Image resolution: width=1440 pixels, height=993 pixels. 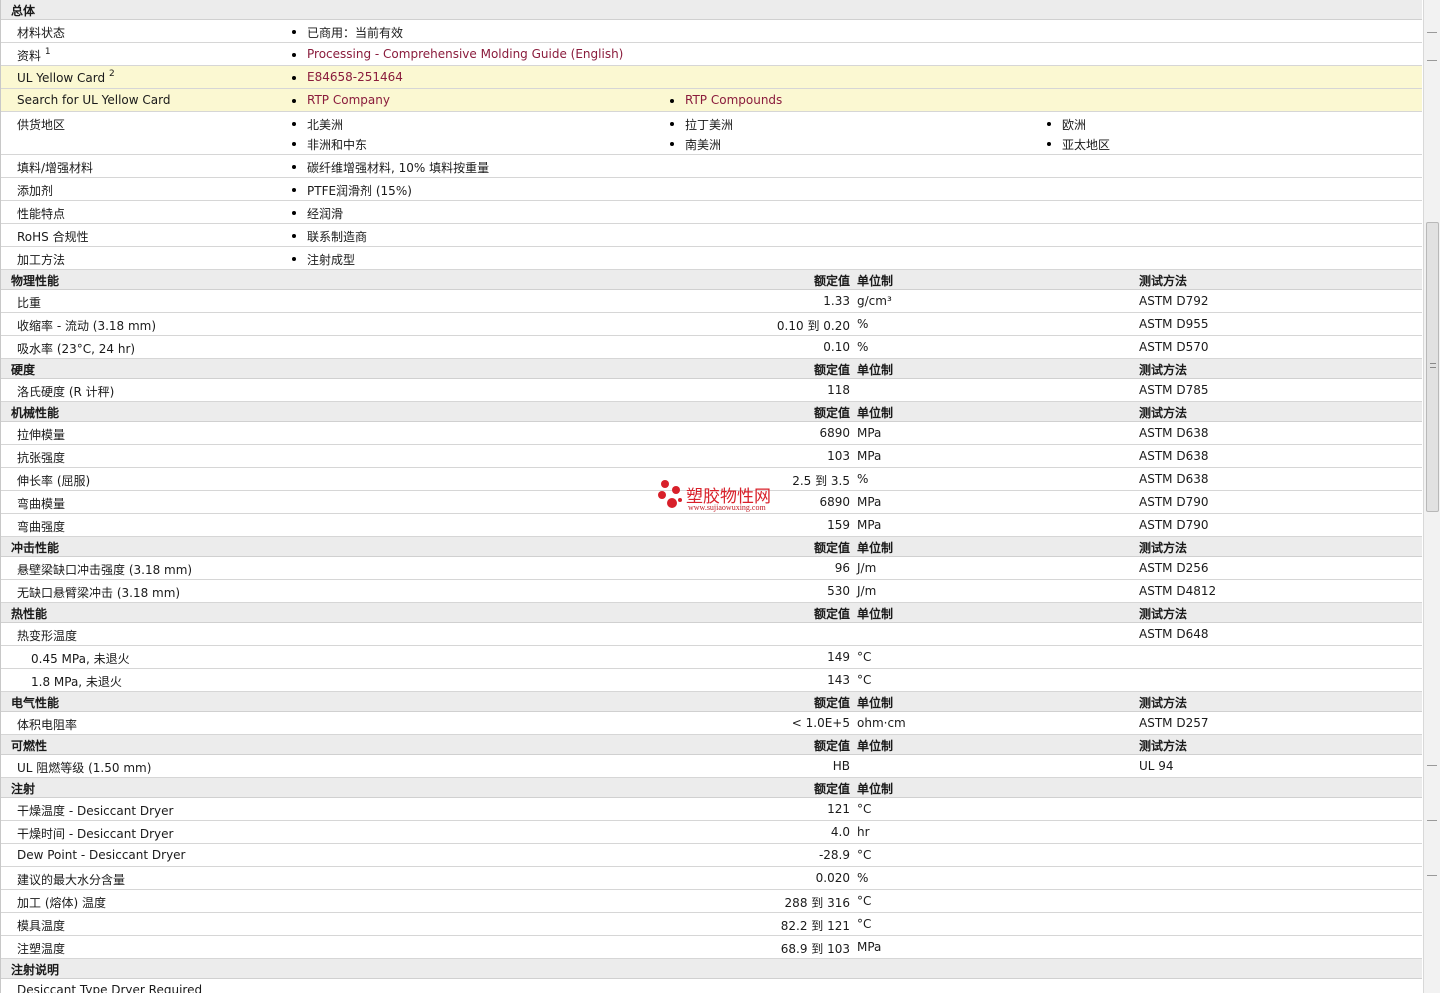 I want to click on property-label: 干燥温度 - Desiccant Dryer, so click(x=95, y=811).